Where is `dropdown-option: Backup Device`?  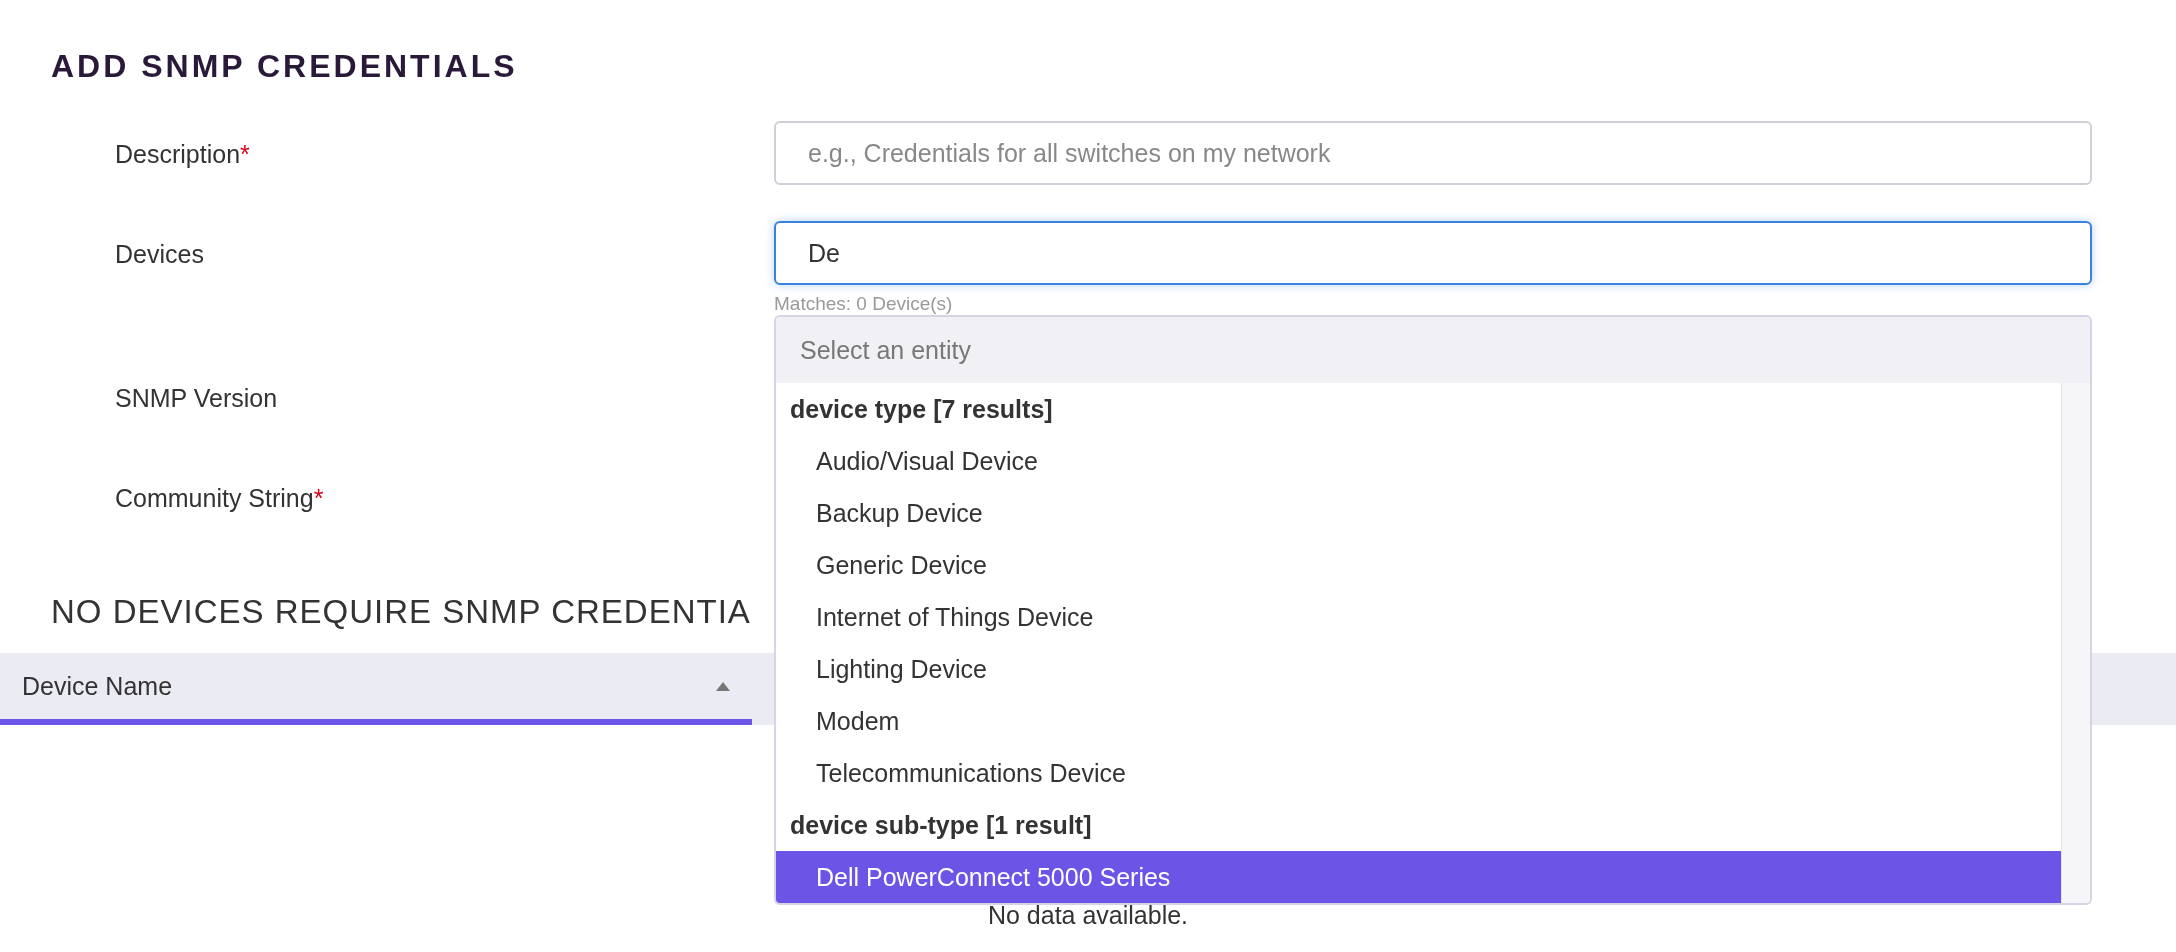
dropdown-option: Backup Device is located at coordinates (1418, 513).